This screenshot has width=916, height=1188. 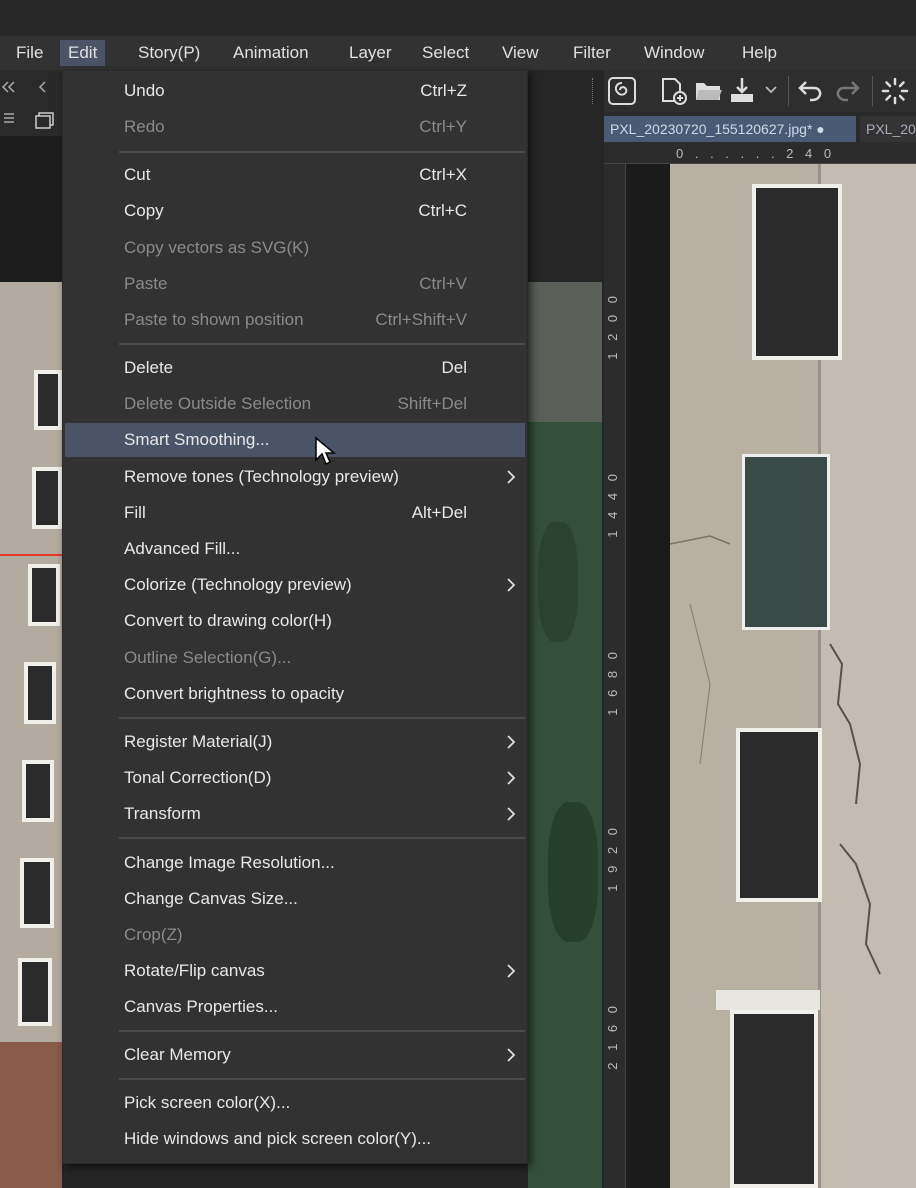 I want to click on menu-item-redo: Redo Ctrl+Y, so click(x=295, y=127).